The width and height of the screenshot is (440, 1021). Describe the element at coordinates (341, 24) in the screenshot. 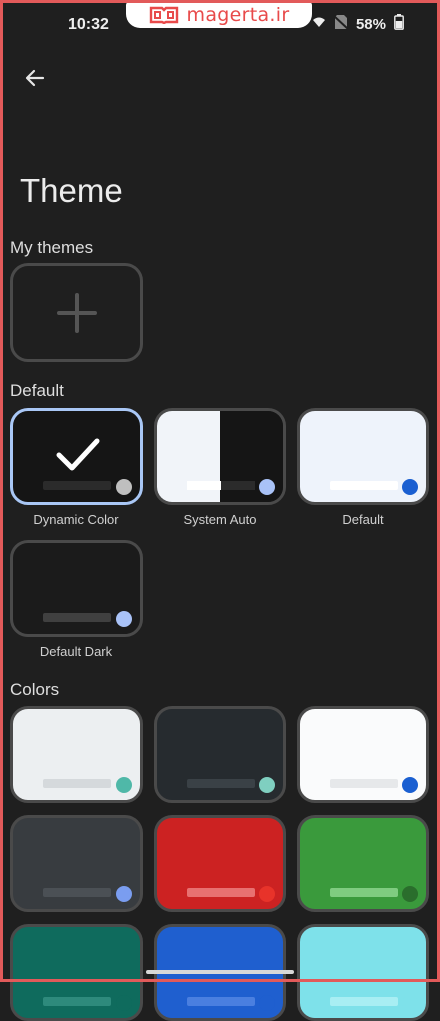

I see `no-sim-icon` at that location.